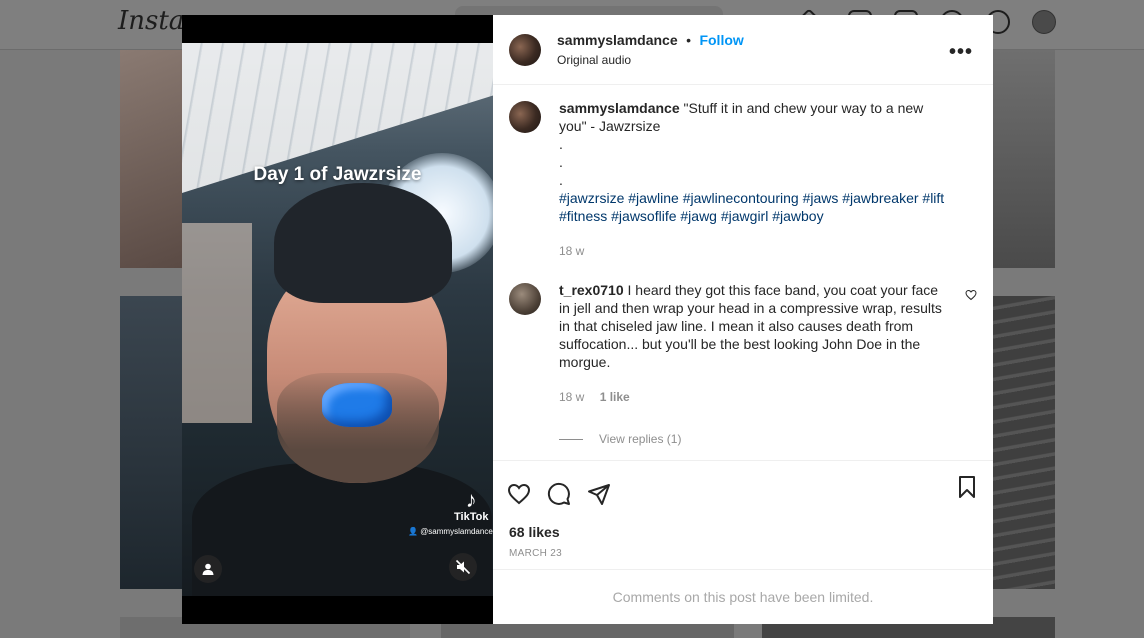 This screenshot has height=638, width=1144. I want to click on person-icon, so click(208, 569).